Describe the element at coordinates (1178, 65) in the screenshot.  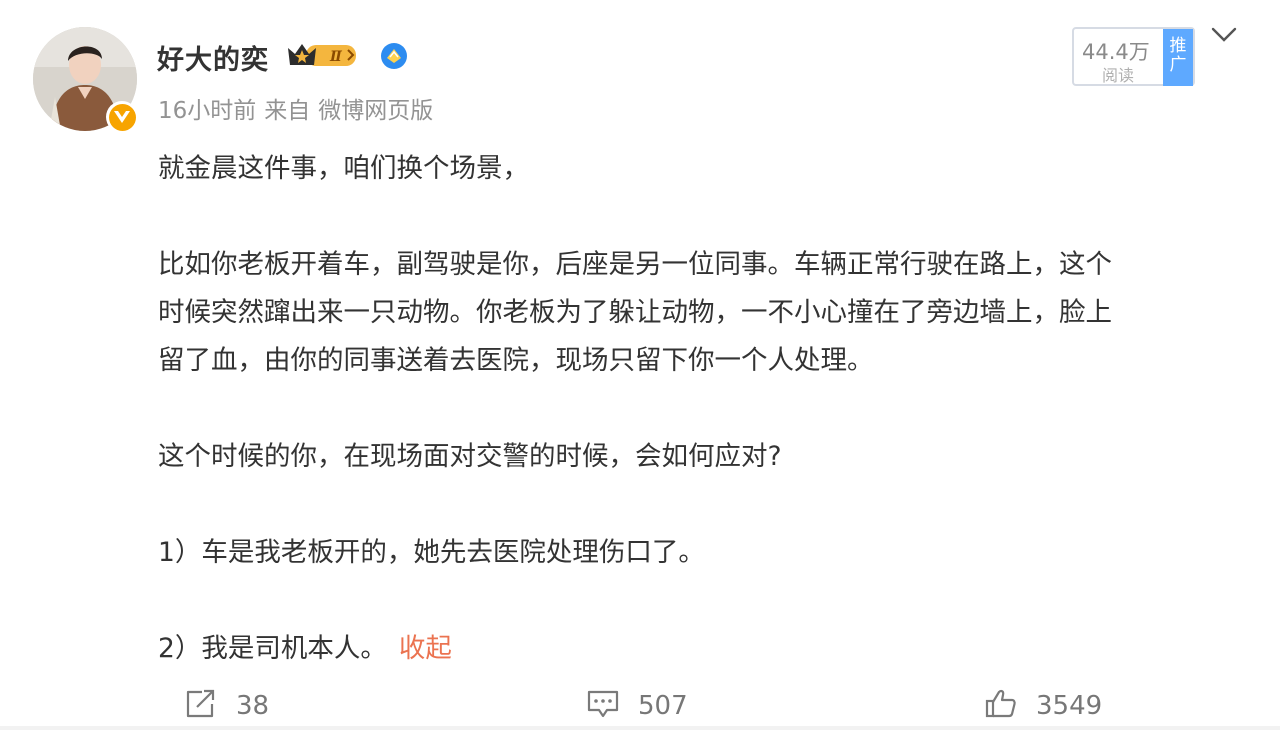
I see `promote-label-char: 广` at that location.